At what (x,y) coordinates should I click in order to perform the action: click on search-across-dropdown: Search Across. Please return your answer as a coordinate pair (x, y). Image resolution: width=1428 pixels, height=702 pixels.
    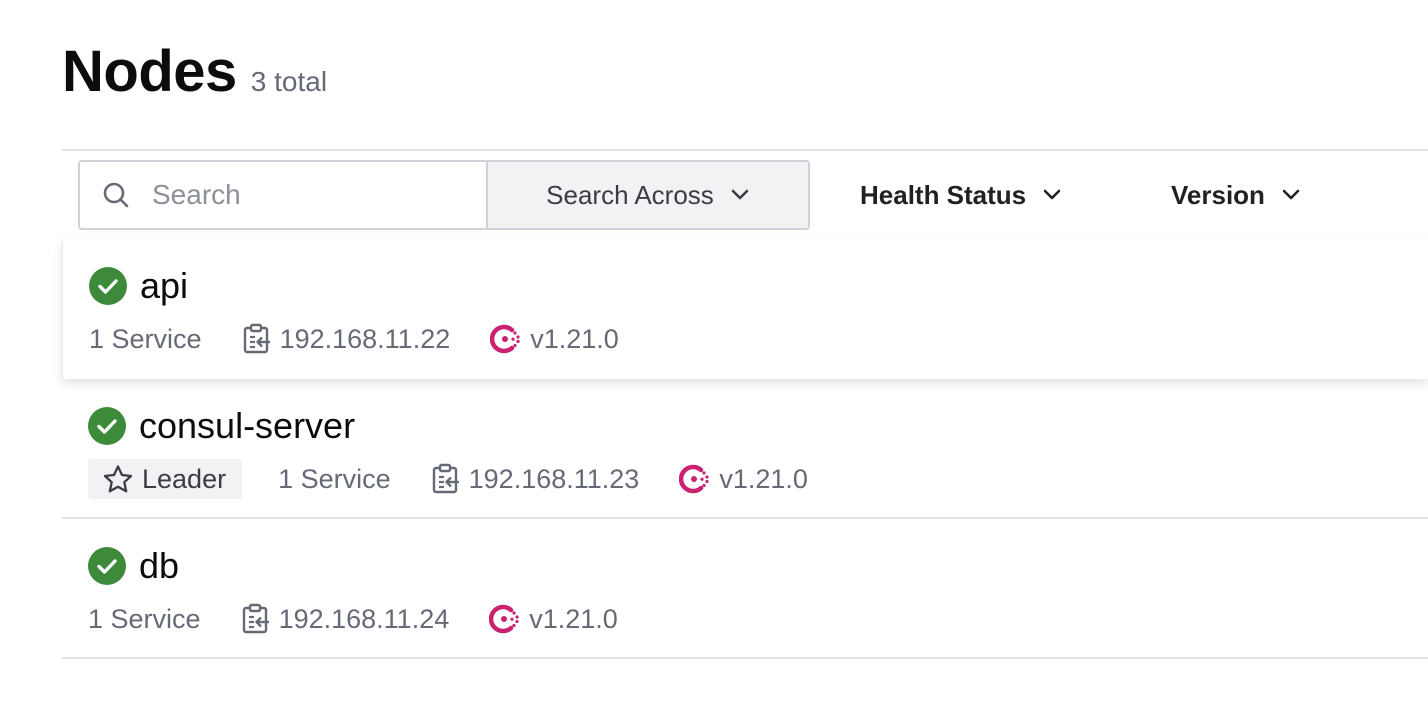
    Looking at the image, I should click on (648, 195).